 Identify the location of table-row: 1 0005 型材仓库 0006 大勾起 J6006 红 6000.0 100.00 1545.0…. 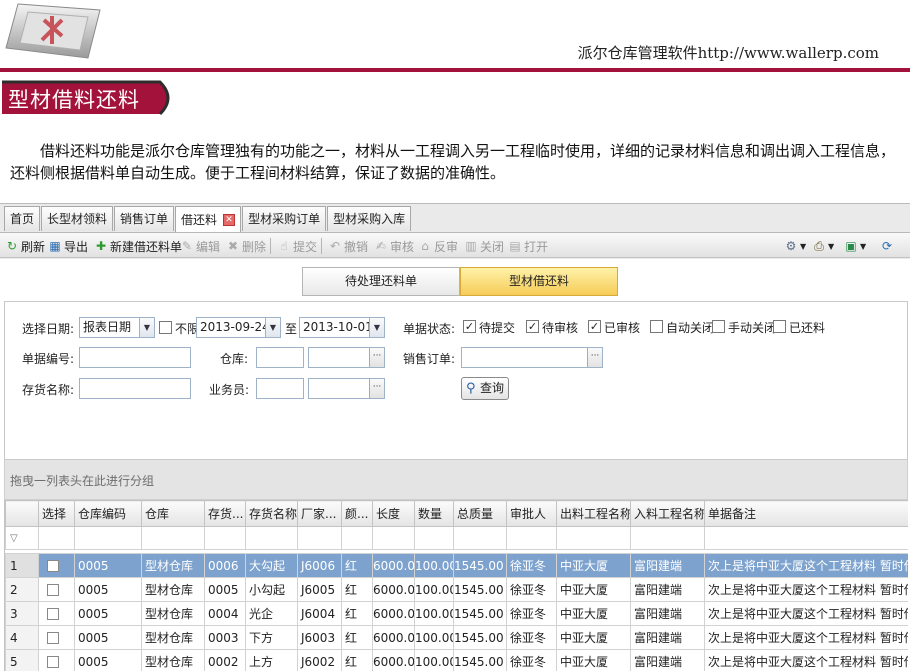
(456, 565).